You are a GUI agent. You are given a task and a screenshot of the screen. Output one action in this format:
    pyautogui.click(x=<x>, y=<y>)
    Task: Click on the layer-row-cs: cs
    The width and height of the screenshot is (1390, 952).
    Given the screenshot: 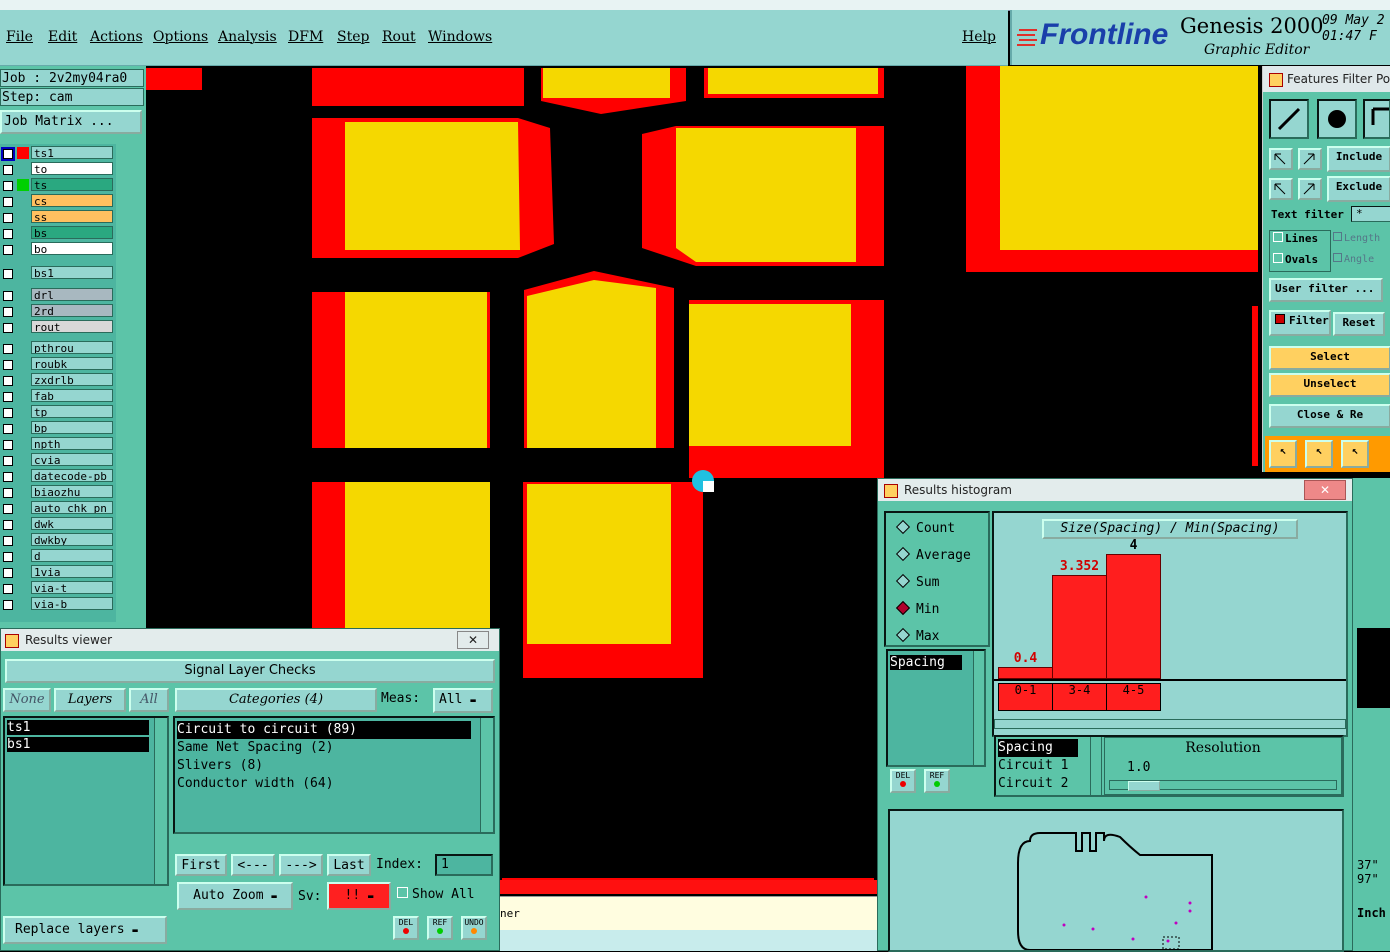 What is the action you would take?
    pyautogui.click(x=58, y=201)
    